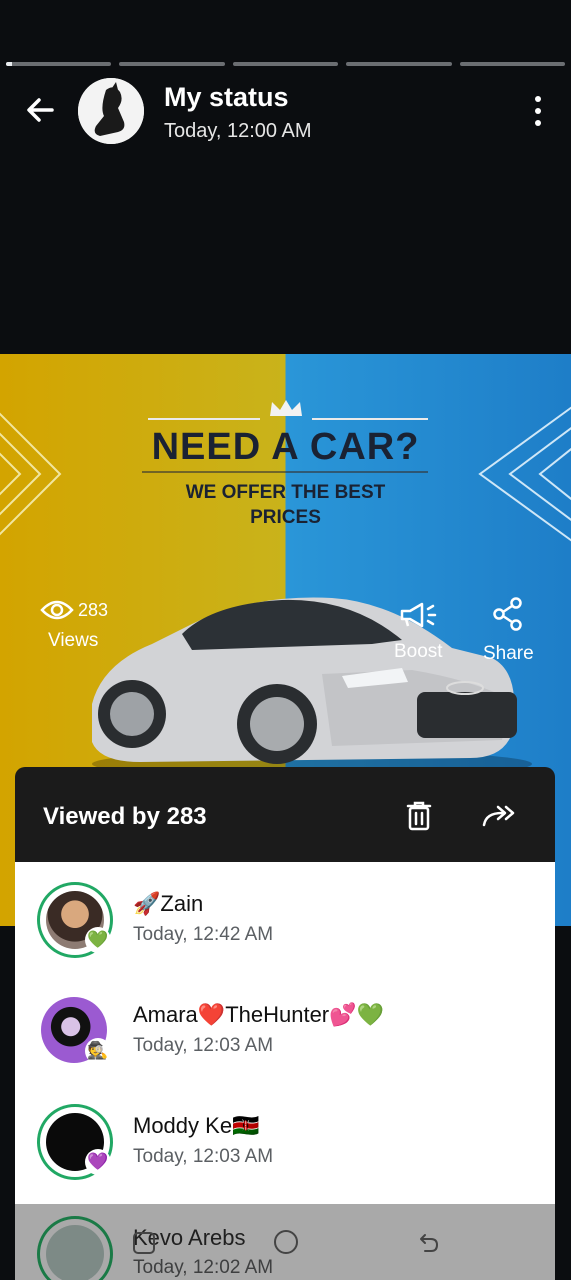 The height and width of the screenshot is (1280, 571). I want to click on share-button: Share, so click(508, 630).